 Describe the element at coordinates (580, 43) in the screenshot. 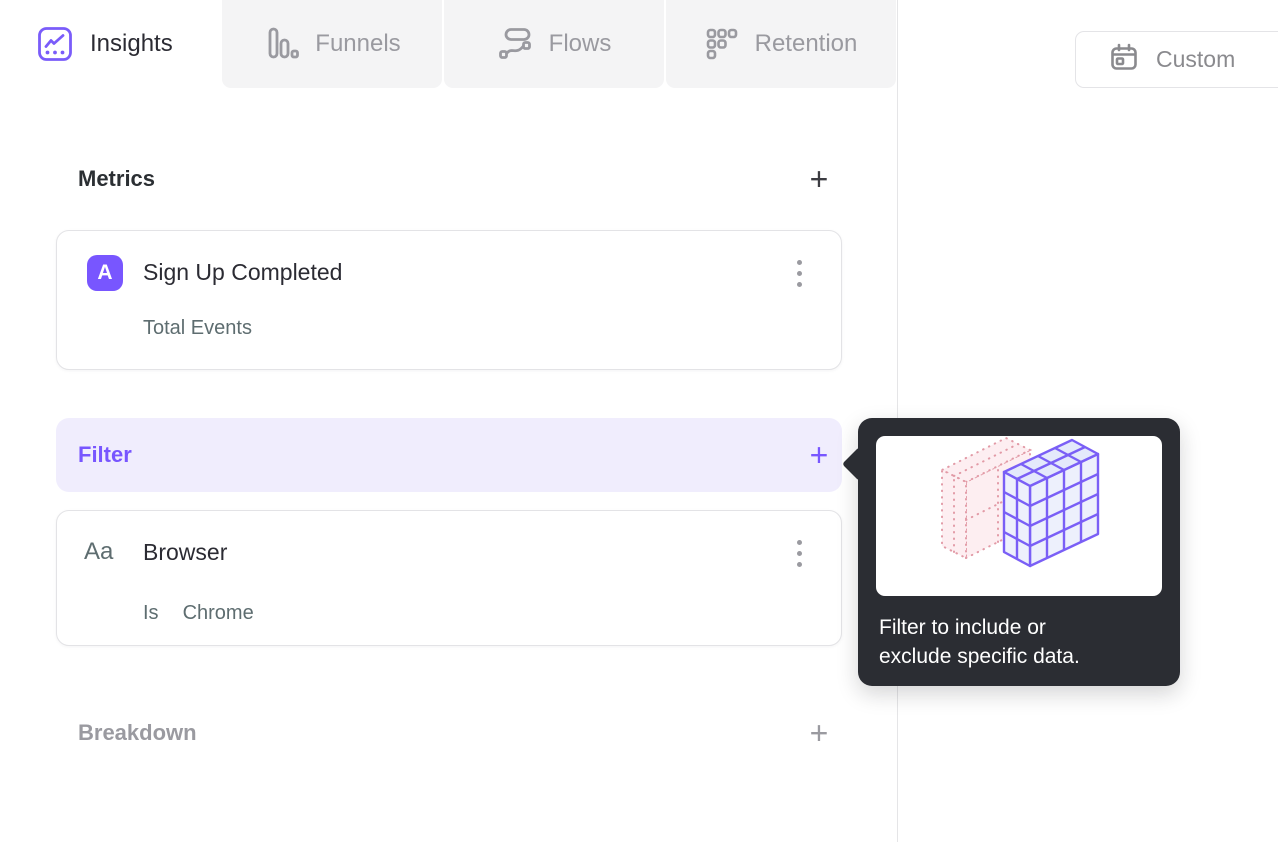

I see `tab-label: Flows` at that location.